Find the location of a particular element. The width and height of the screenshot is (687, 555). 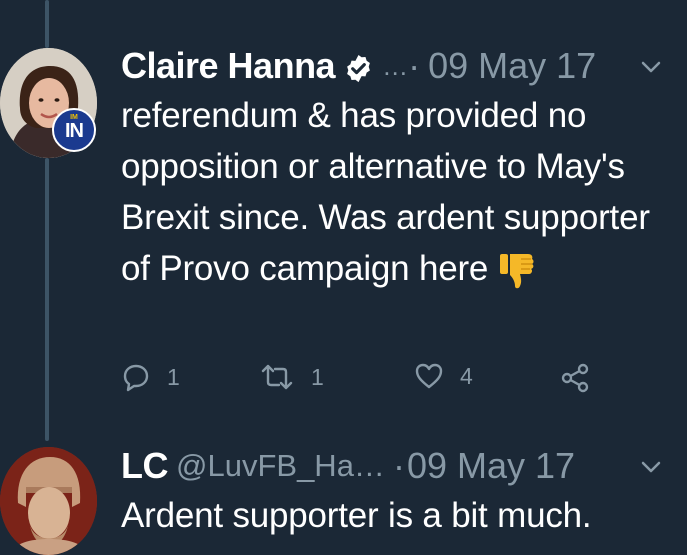

retweet-count: 1 is located at coordinates (317, 376).